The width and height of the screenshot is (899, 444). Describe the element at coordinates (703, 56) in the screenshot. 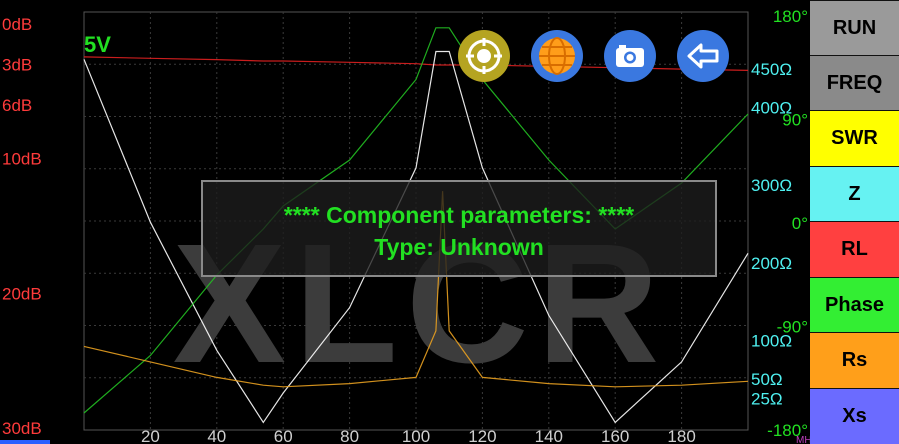

I see `back-arrow-icon` at that location.